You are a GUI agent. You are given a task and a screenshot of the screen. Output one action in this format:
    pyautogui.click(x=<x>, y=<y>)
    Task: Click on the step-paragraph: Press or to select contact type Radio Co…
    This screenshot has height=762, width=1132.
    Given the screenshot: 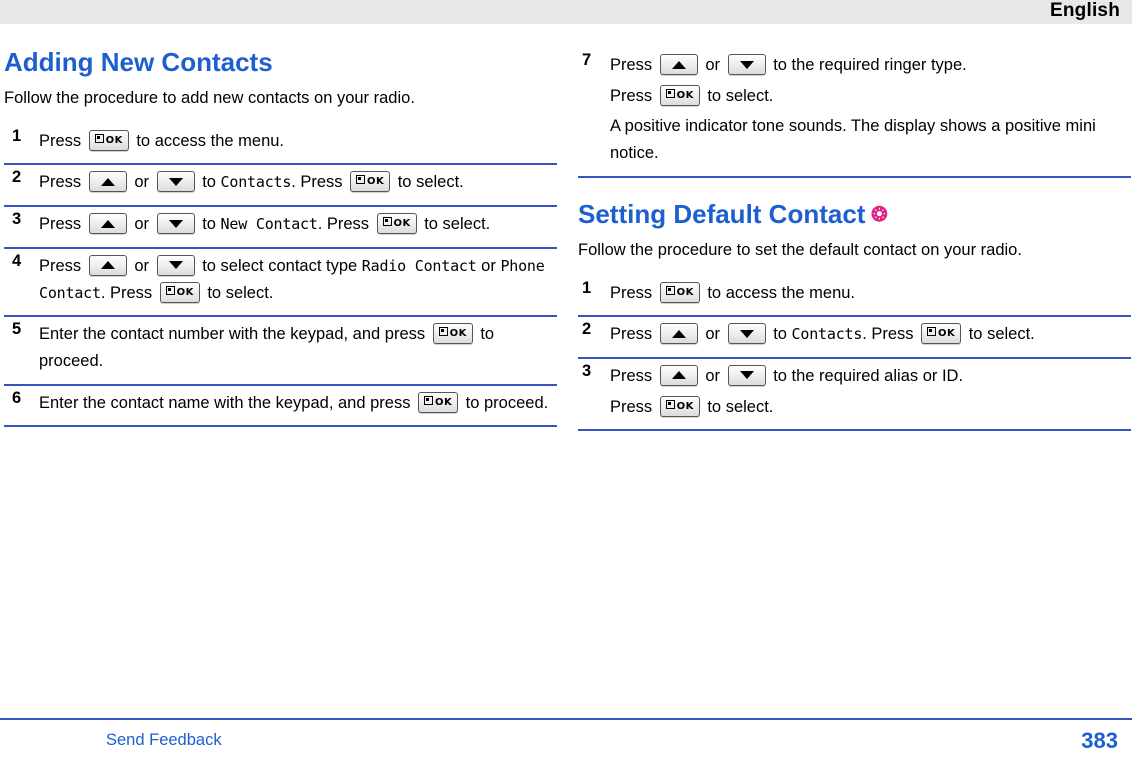 What is the action you would take?
    pyautogui.click(x=298, y=279)
    